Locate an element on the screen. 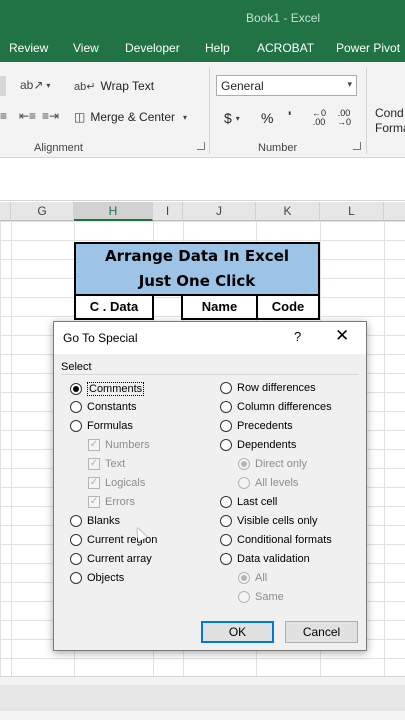 This screenshot has height=720, width=405. ribbon-separator is located at coordinates (209, 111).